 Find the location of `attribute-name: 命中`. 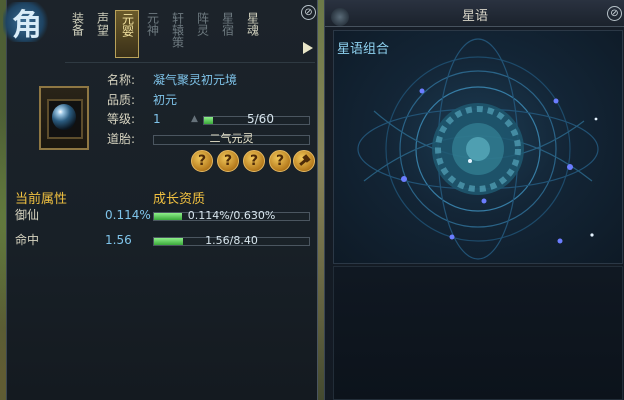

attribute-name: 命中 is located at coordinates (27, 240).